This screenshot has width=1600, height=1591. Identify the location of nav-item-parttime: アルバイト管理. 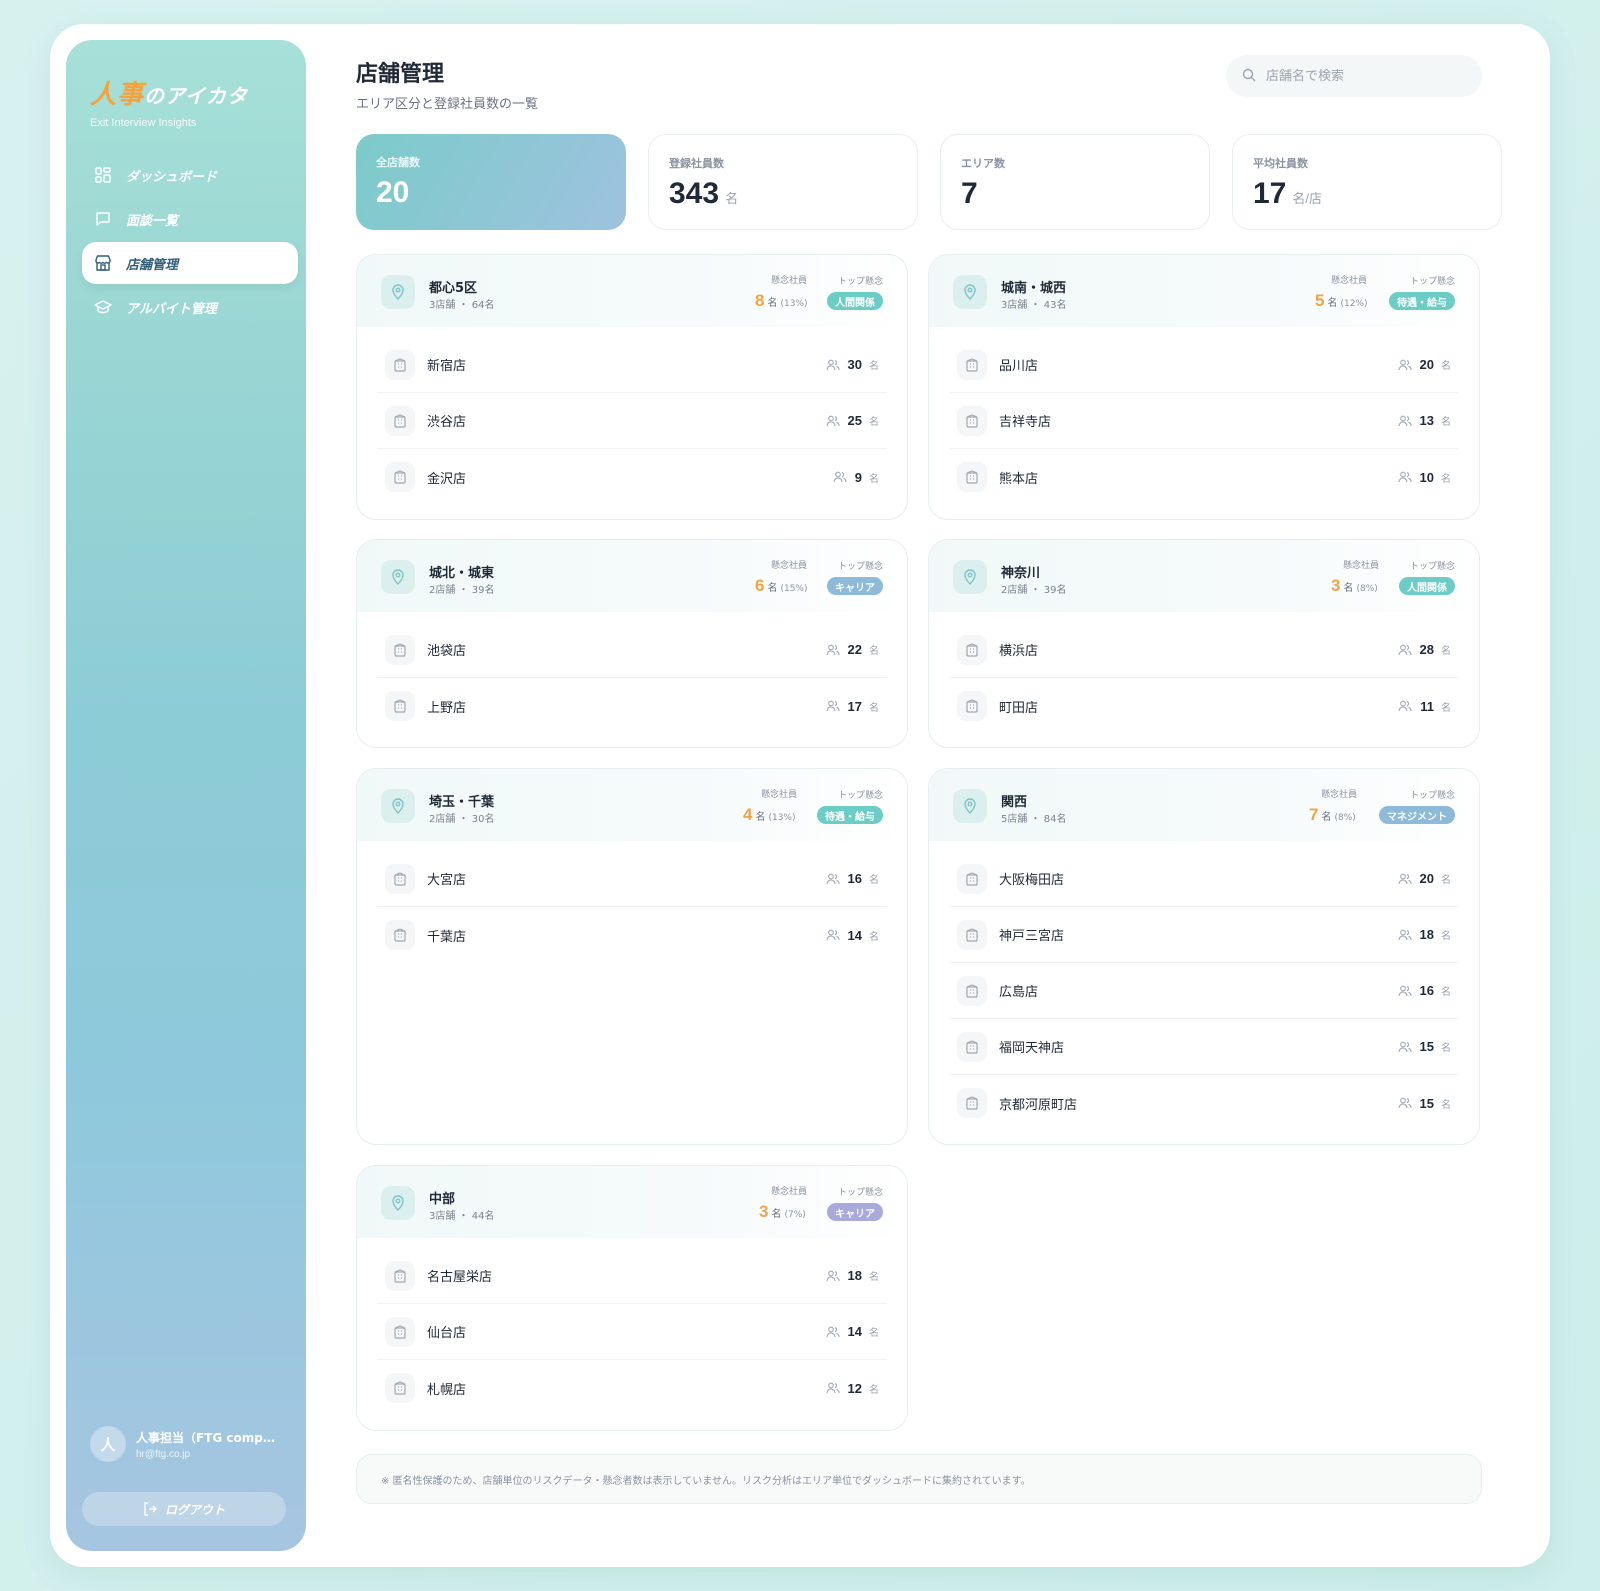
(190, 307).